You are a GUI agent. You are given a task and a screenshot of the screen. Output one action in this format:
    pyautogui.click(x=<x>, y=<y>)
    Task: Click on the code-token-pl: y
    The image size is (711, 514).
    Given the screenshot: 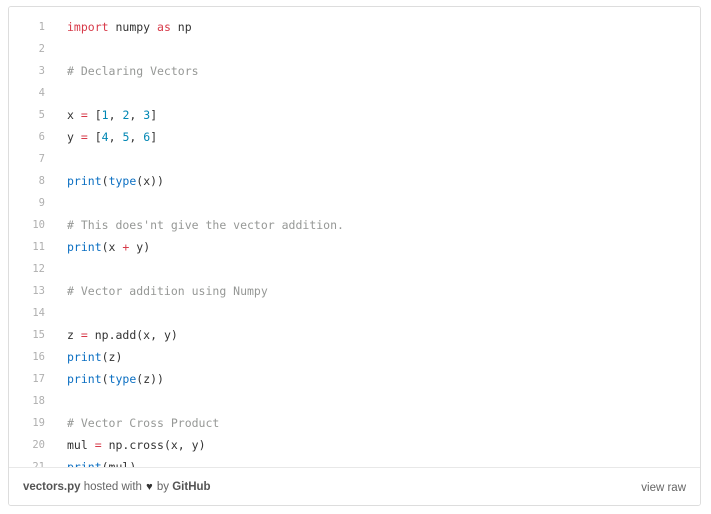 What is the action you would take?
    pyautogui.click(x=74, y=137)
    